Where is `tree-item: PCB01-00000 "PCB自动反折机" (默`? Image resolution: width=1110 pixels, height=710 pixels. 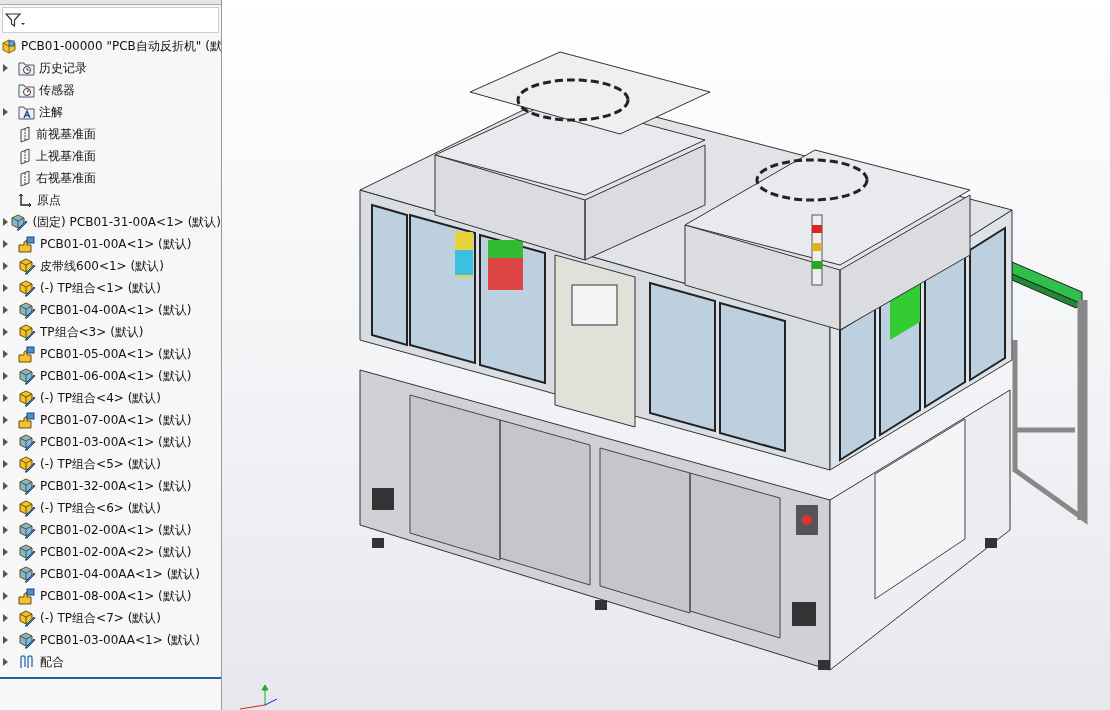 tree-item: PCB01-00000 "PCB自动反折机" (默 is located at coordinates (110, 46).